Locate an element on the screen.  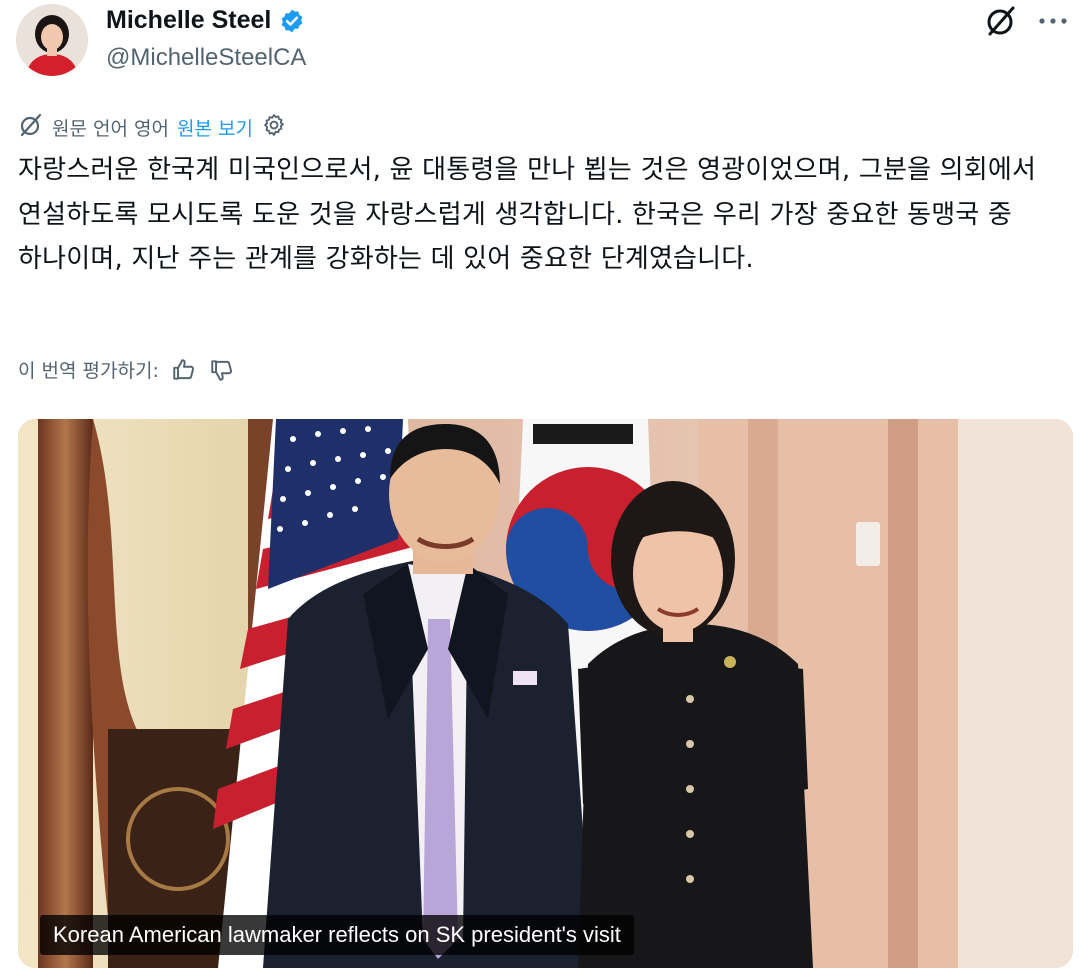
ellipsis-icon is located at coordinates (1053, 21).